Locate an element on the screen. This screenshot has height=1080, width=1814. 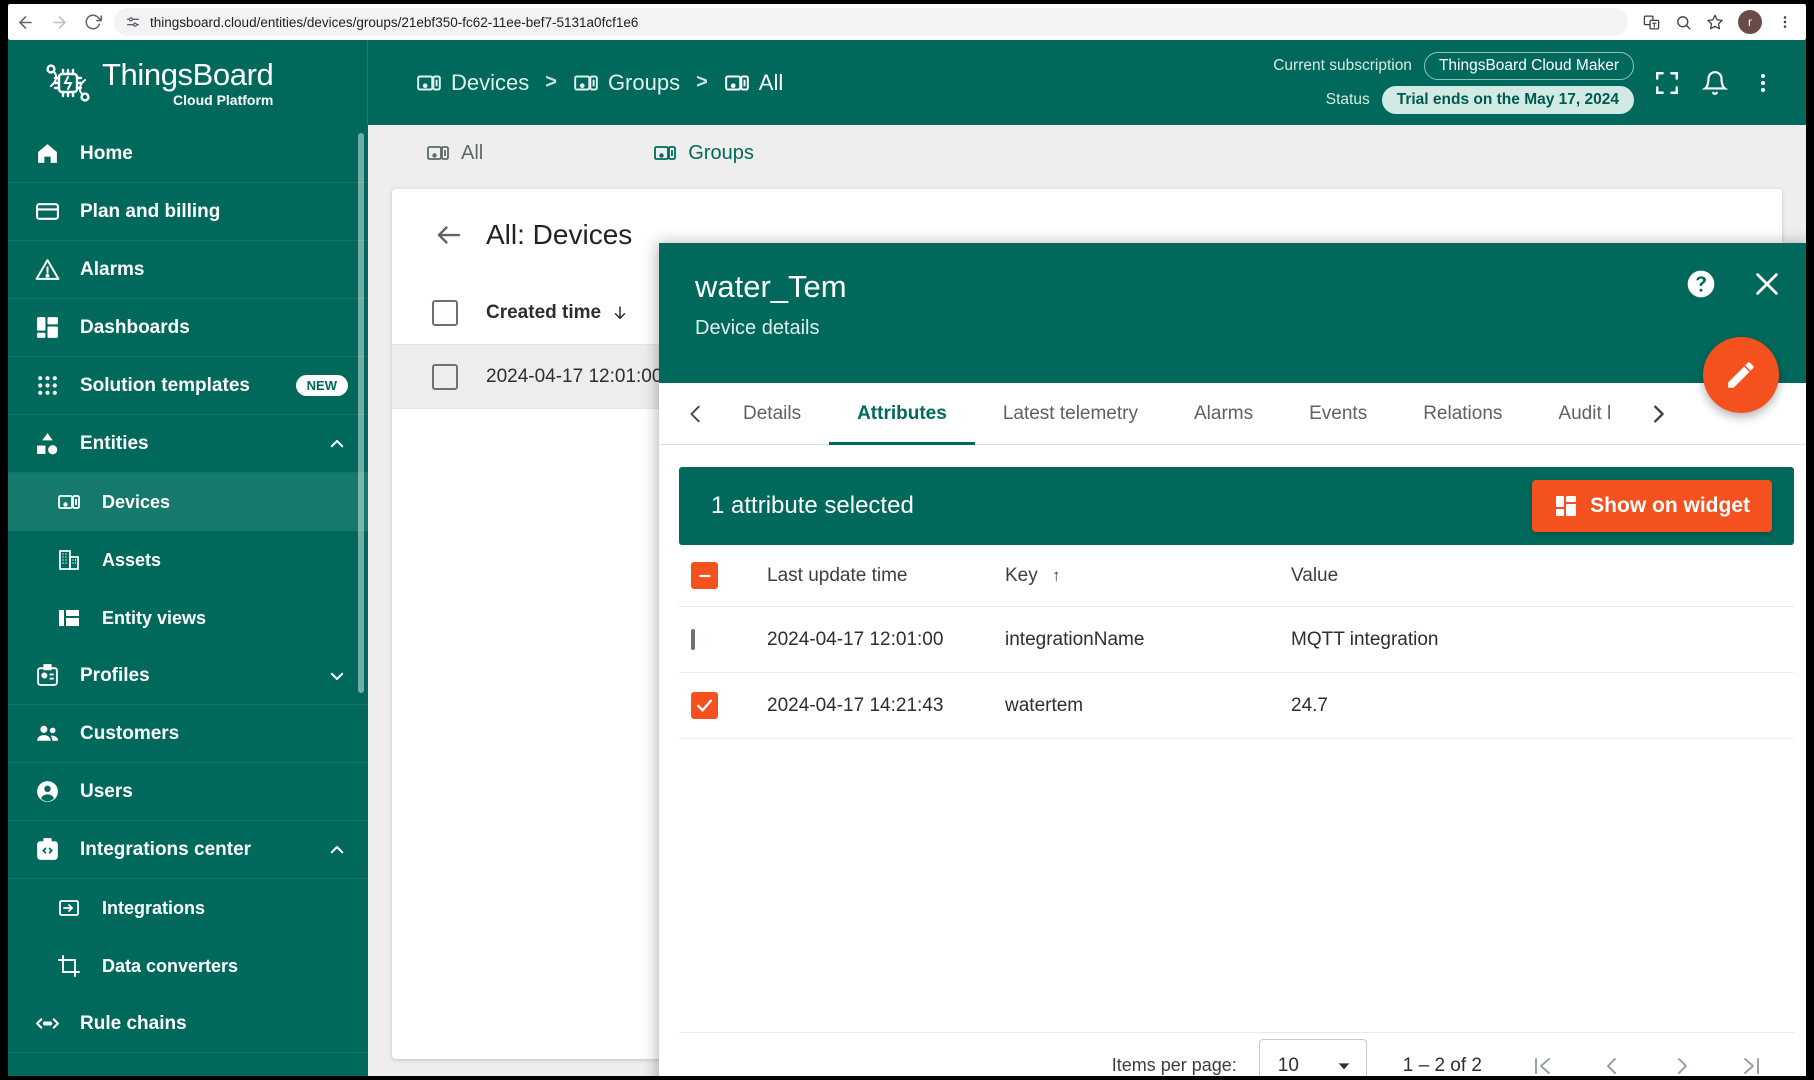
column-label: Created time is located at coordinates (544, 312).